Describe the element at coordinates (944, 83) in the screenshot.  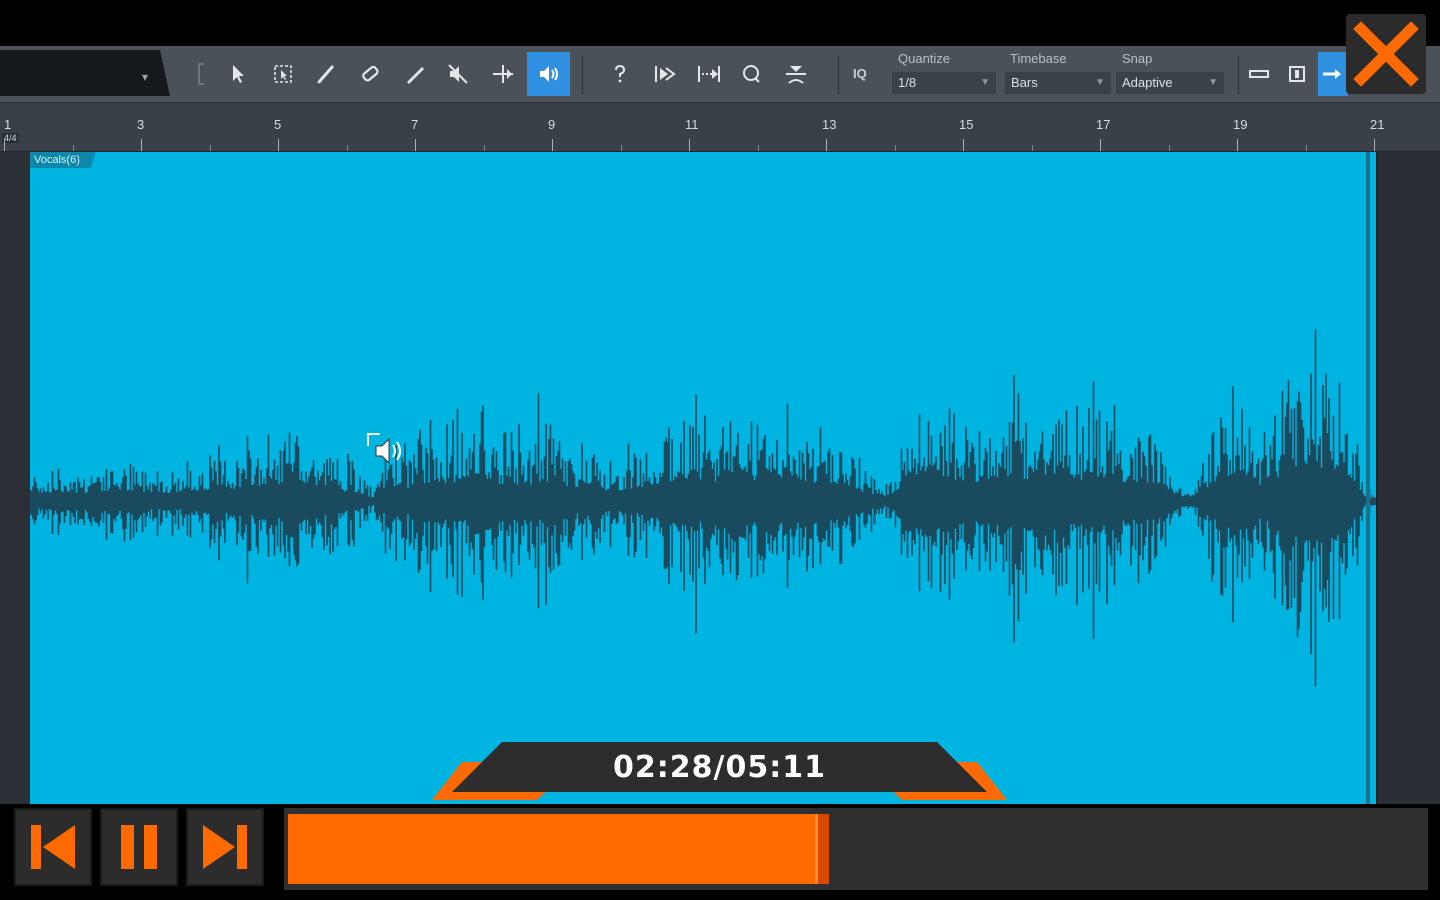
I see `quantize-select: 1/8 ▼` at that location.